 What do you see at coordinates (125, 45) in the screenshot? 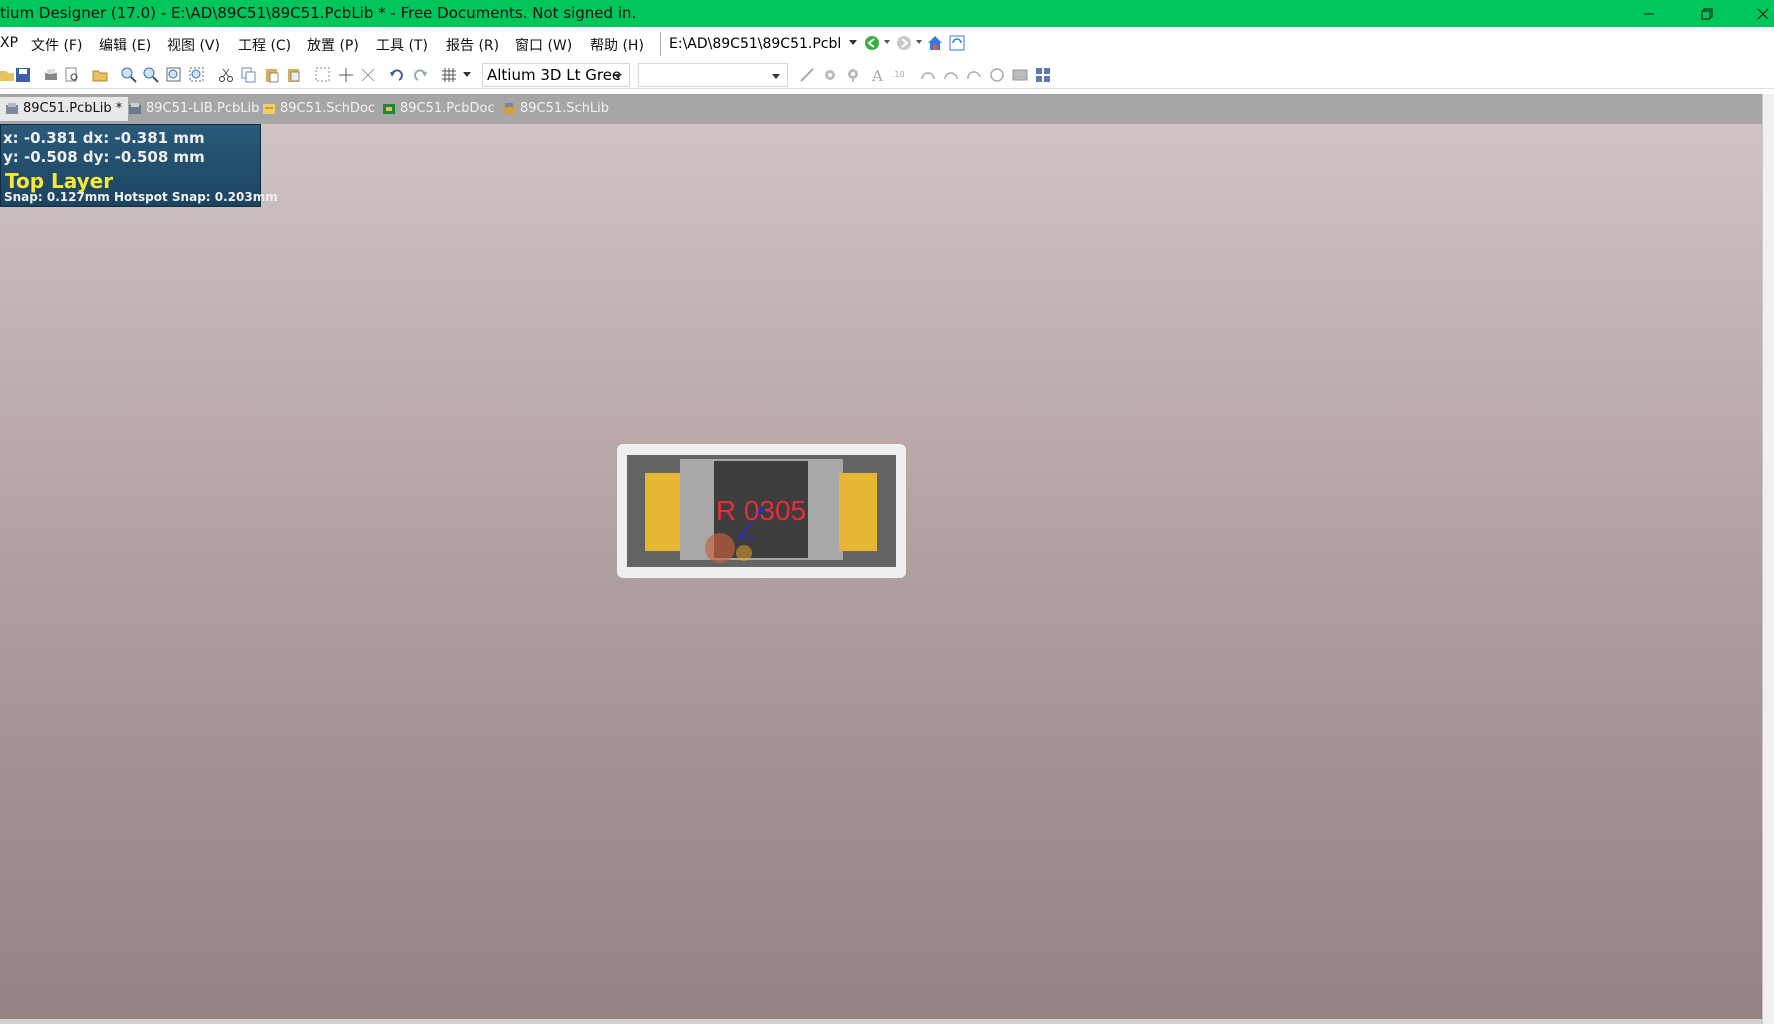
I see `menu-edit: 编辑 (E)` at bounding box center [125, 45].